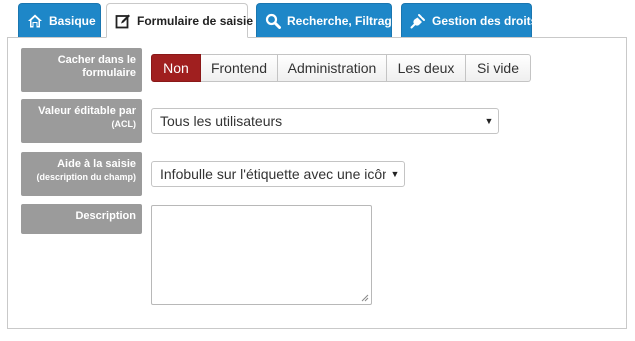 The image size is (635, 341). Describe the element at coordinates (87, 111) in the screenshot. I see `editable-by-label-text: Valeur éditable par` at that location.